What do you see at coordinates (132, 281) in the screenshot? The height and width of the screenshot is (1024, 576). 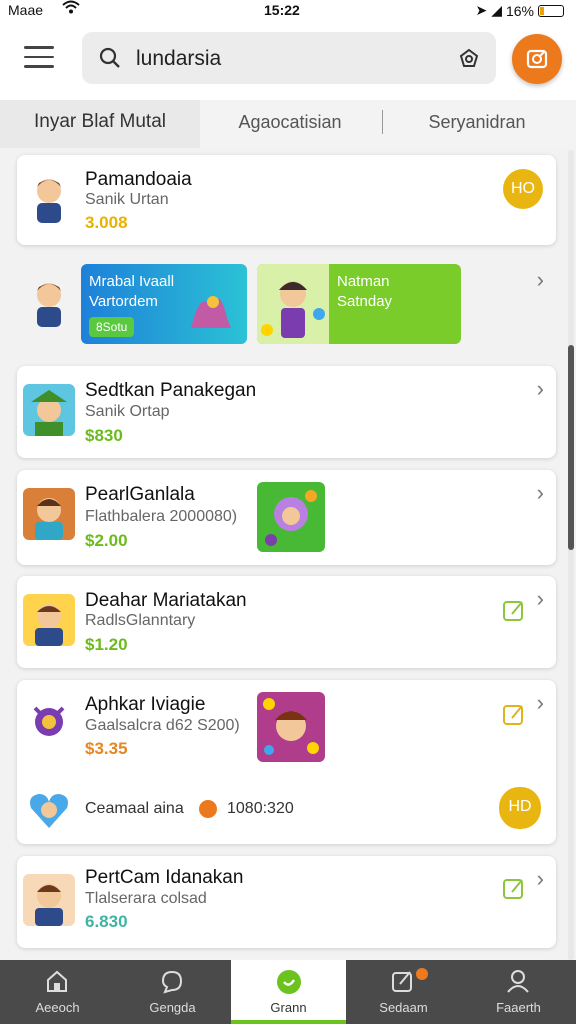 I see `banner-title: Mrabal Ivaall` at bounding box center [132, 281].